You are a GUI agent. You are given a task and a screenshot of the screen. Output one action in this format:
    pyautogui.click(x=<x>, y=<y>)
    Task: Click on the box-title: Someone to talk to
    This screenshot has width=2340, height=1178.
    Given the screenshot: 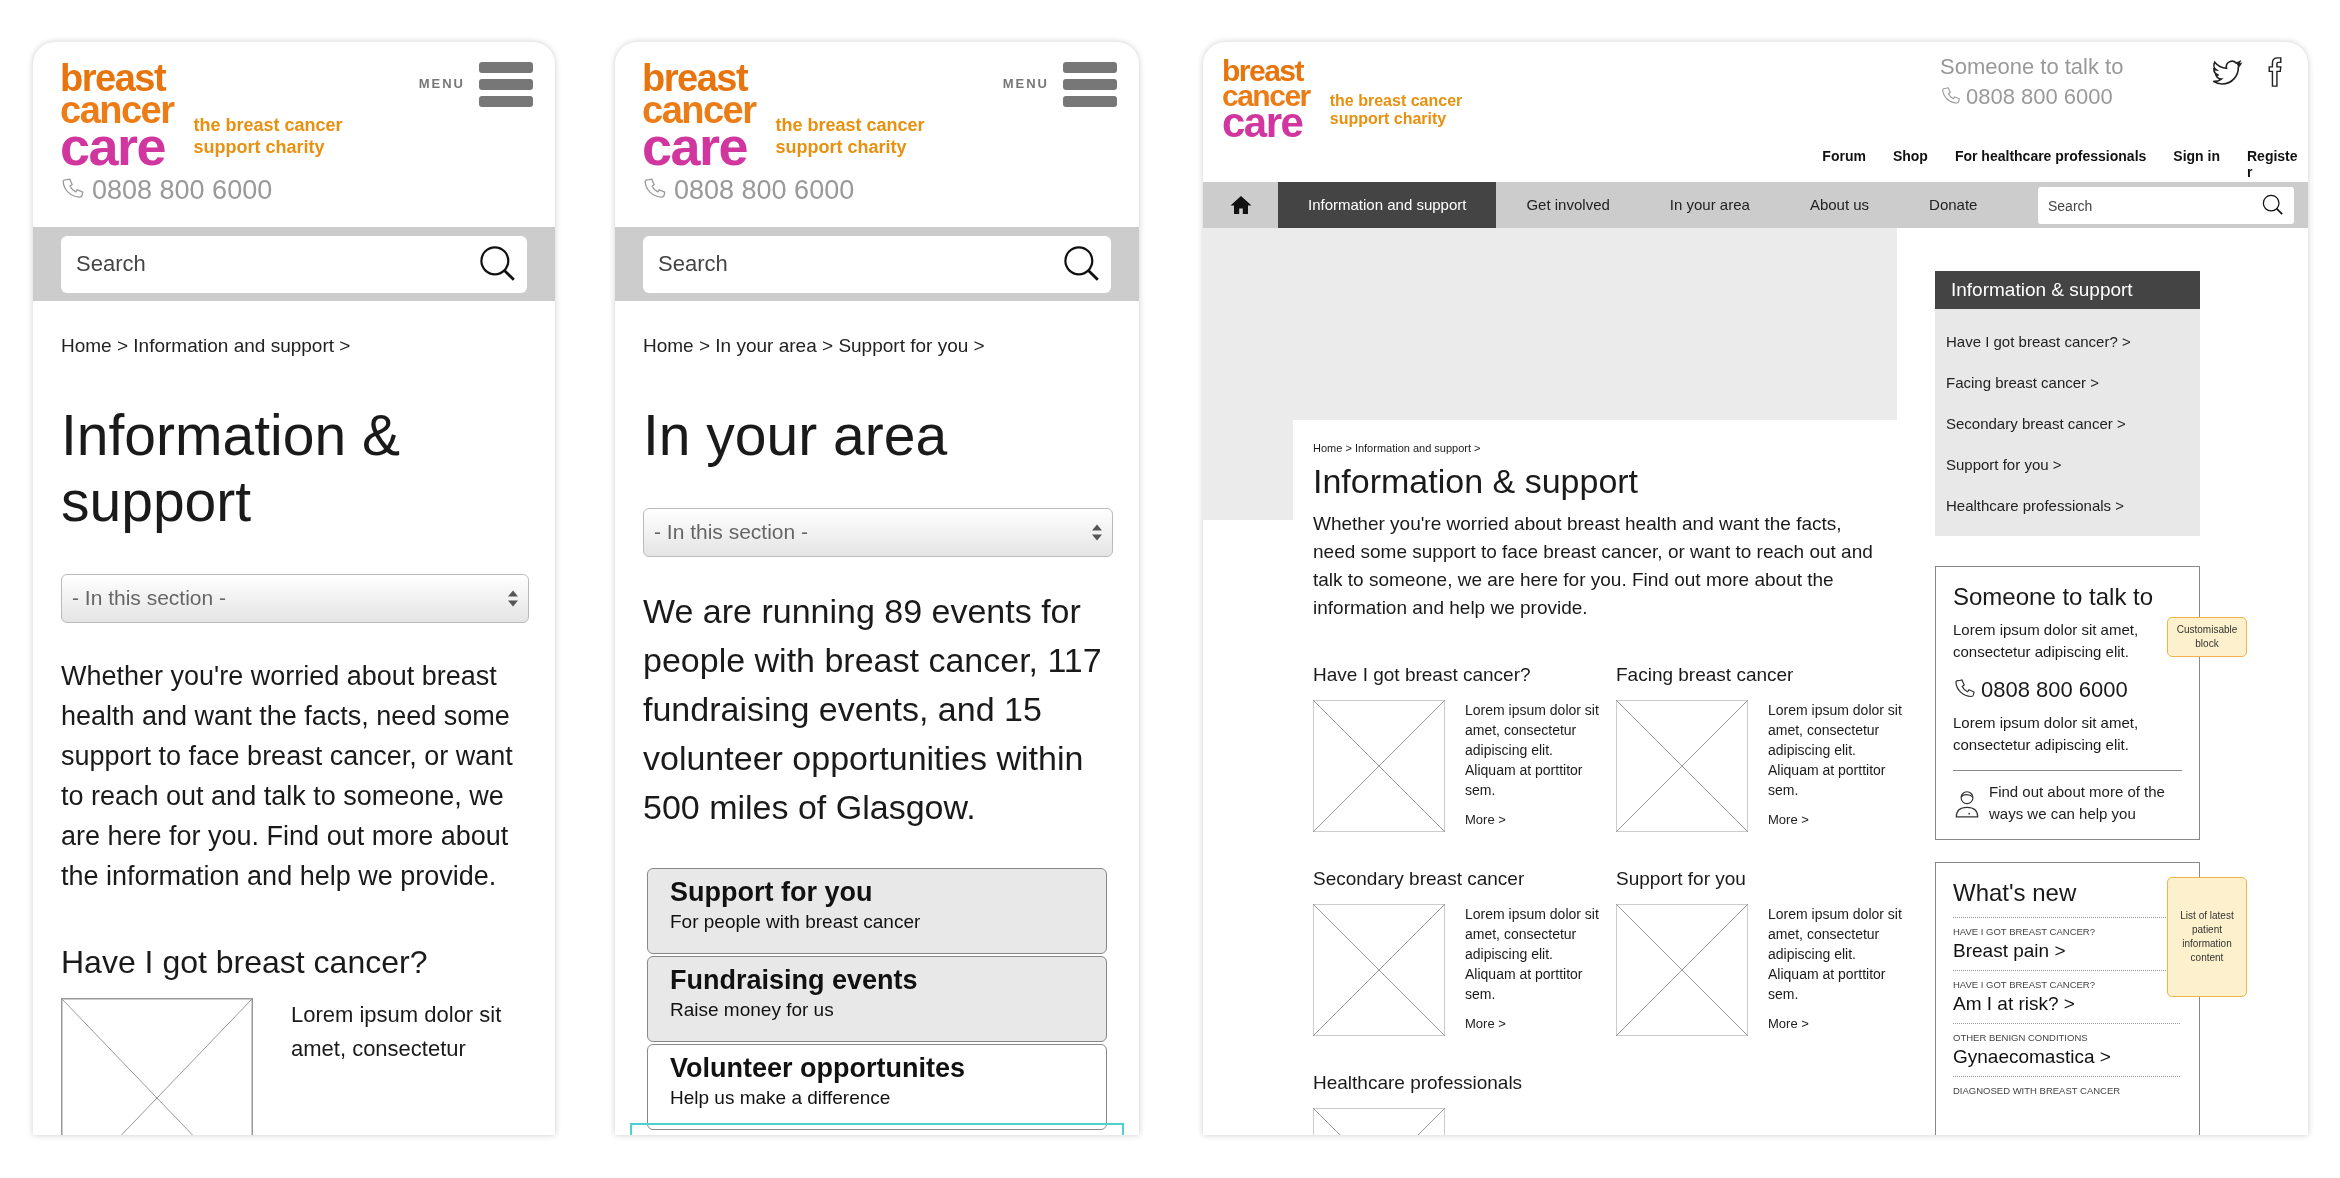 What is the action you would take?
    pyautogui.click(x=2054, y=597)
    